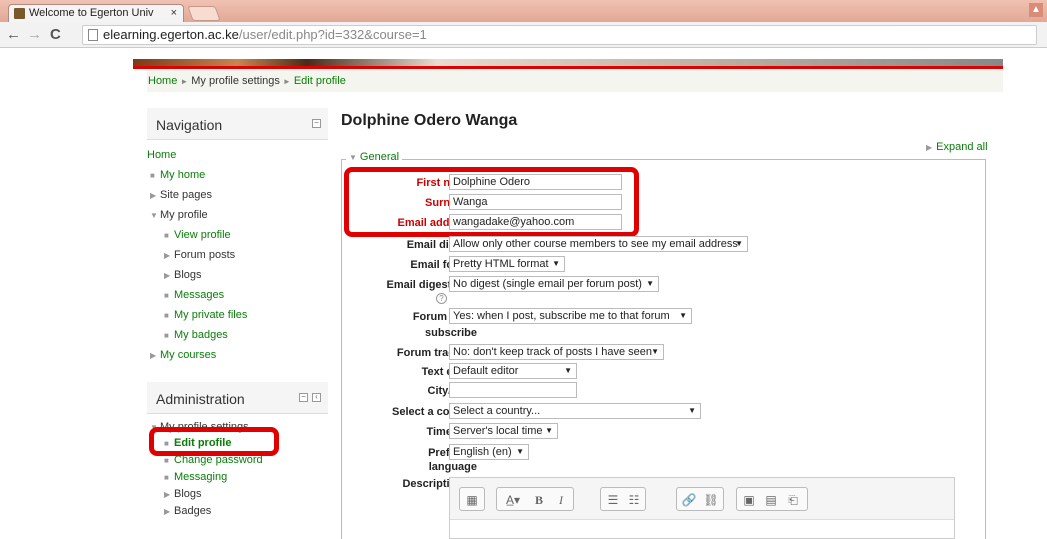  I want to click on nav-my-home: ■ My home, so click(237, 175).